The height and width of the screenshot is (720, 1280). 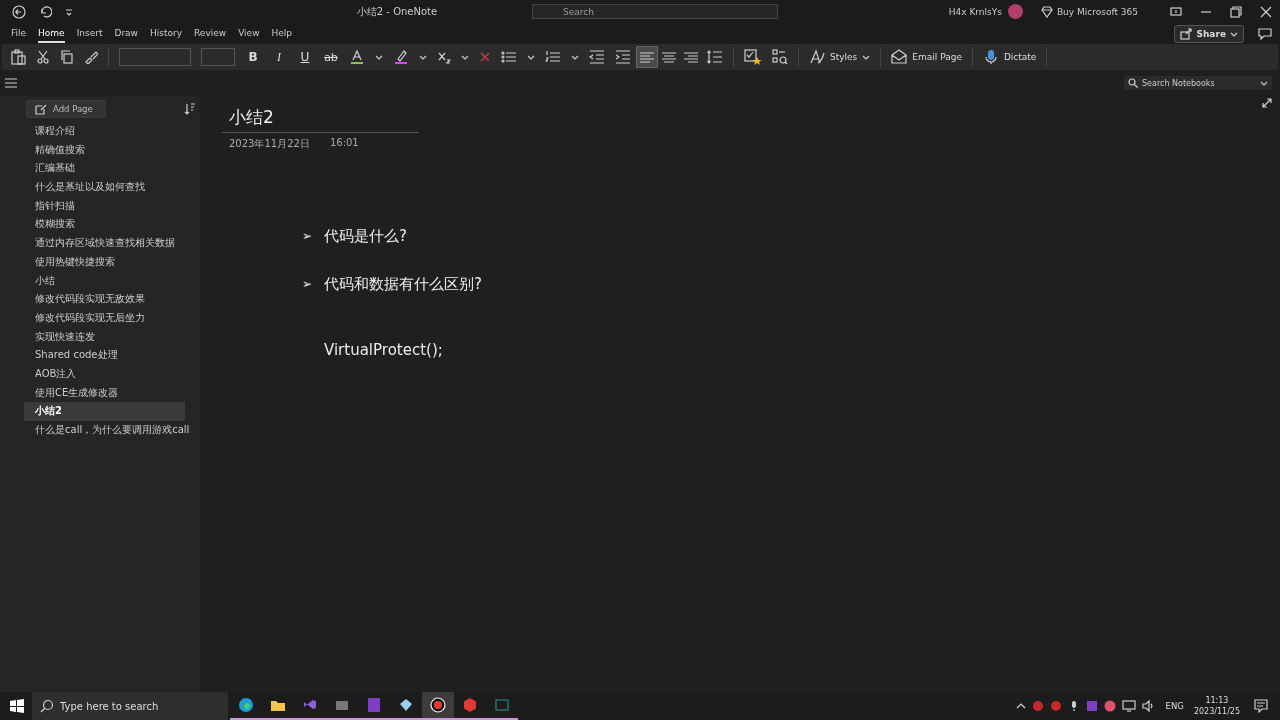 What do you see at coordinates (279, 57) in the screenshot?
I see `format-button: I` at bounding box center [279, 57].